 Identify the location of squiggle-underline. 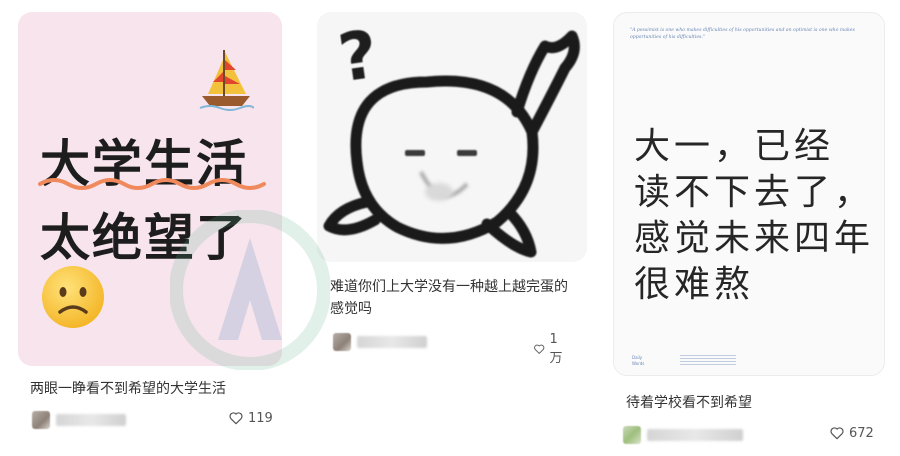
(152, 184).